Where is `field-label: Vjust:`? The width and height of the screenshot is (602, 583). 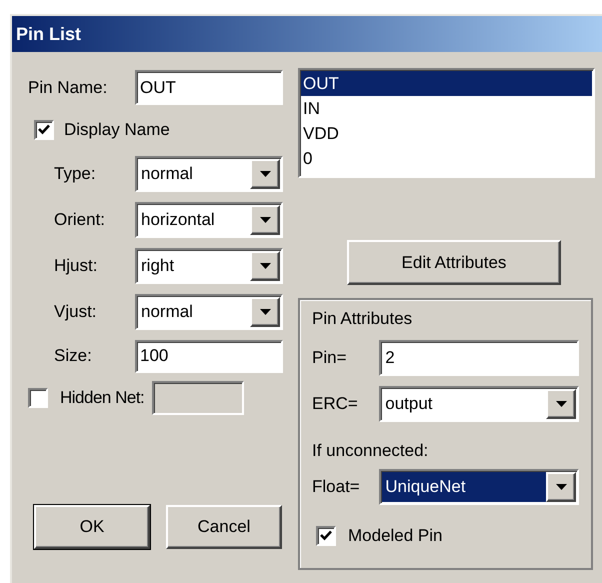
field-label: Vjust: is located at coordinates (75, 311).